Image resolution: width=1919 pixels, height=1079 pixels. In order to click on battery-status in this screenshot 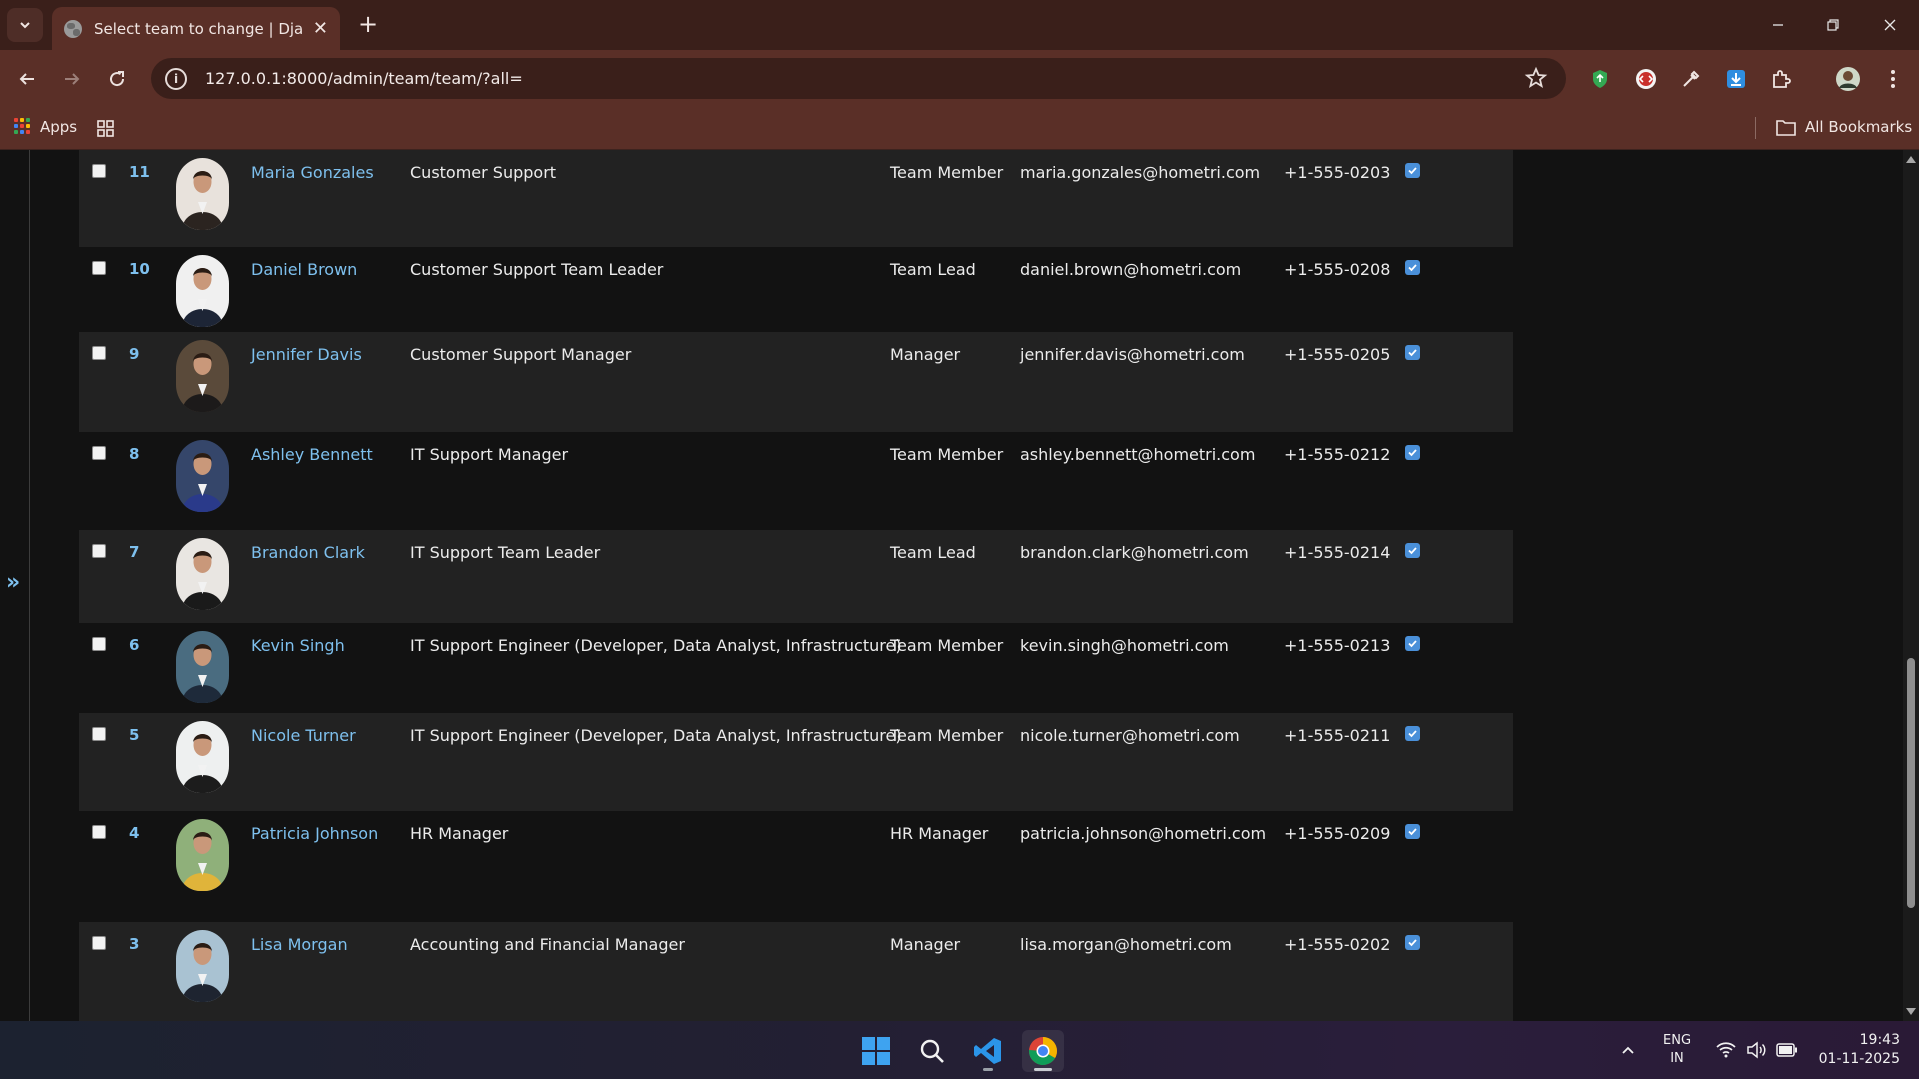, I will do `click(1787, 1050)`.